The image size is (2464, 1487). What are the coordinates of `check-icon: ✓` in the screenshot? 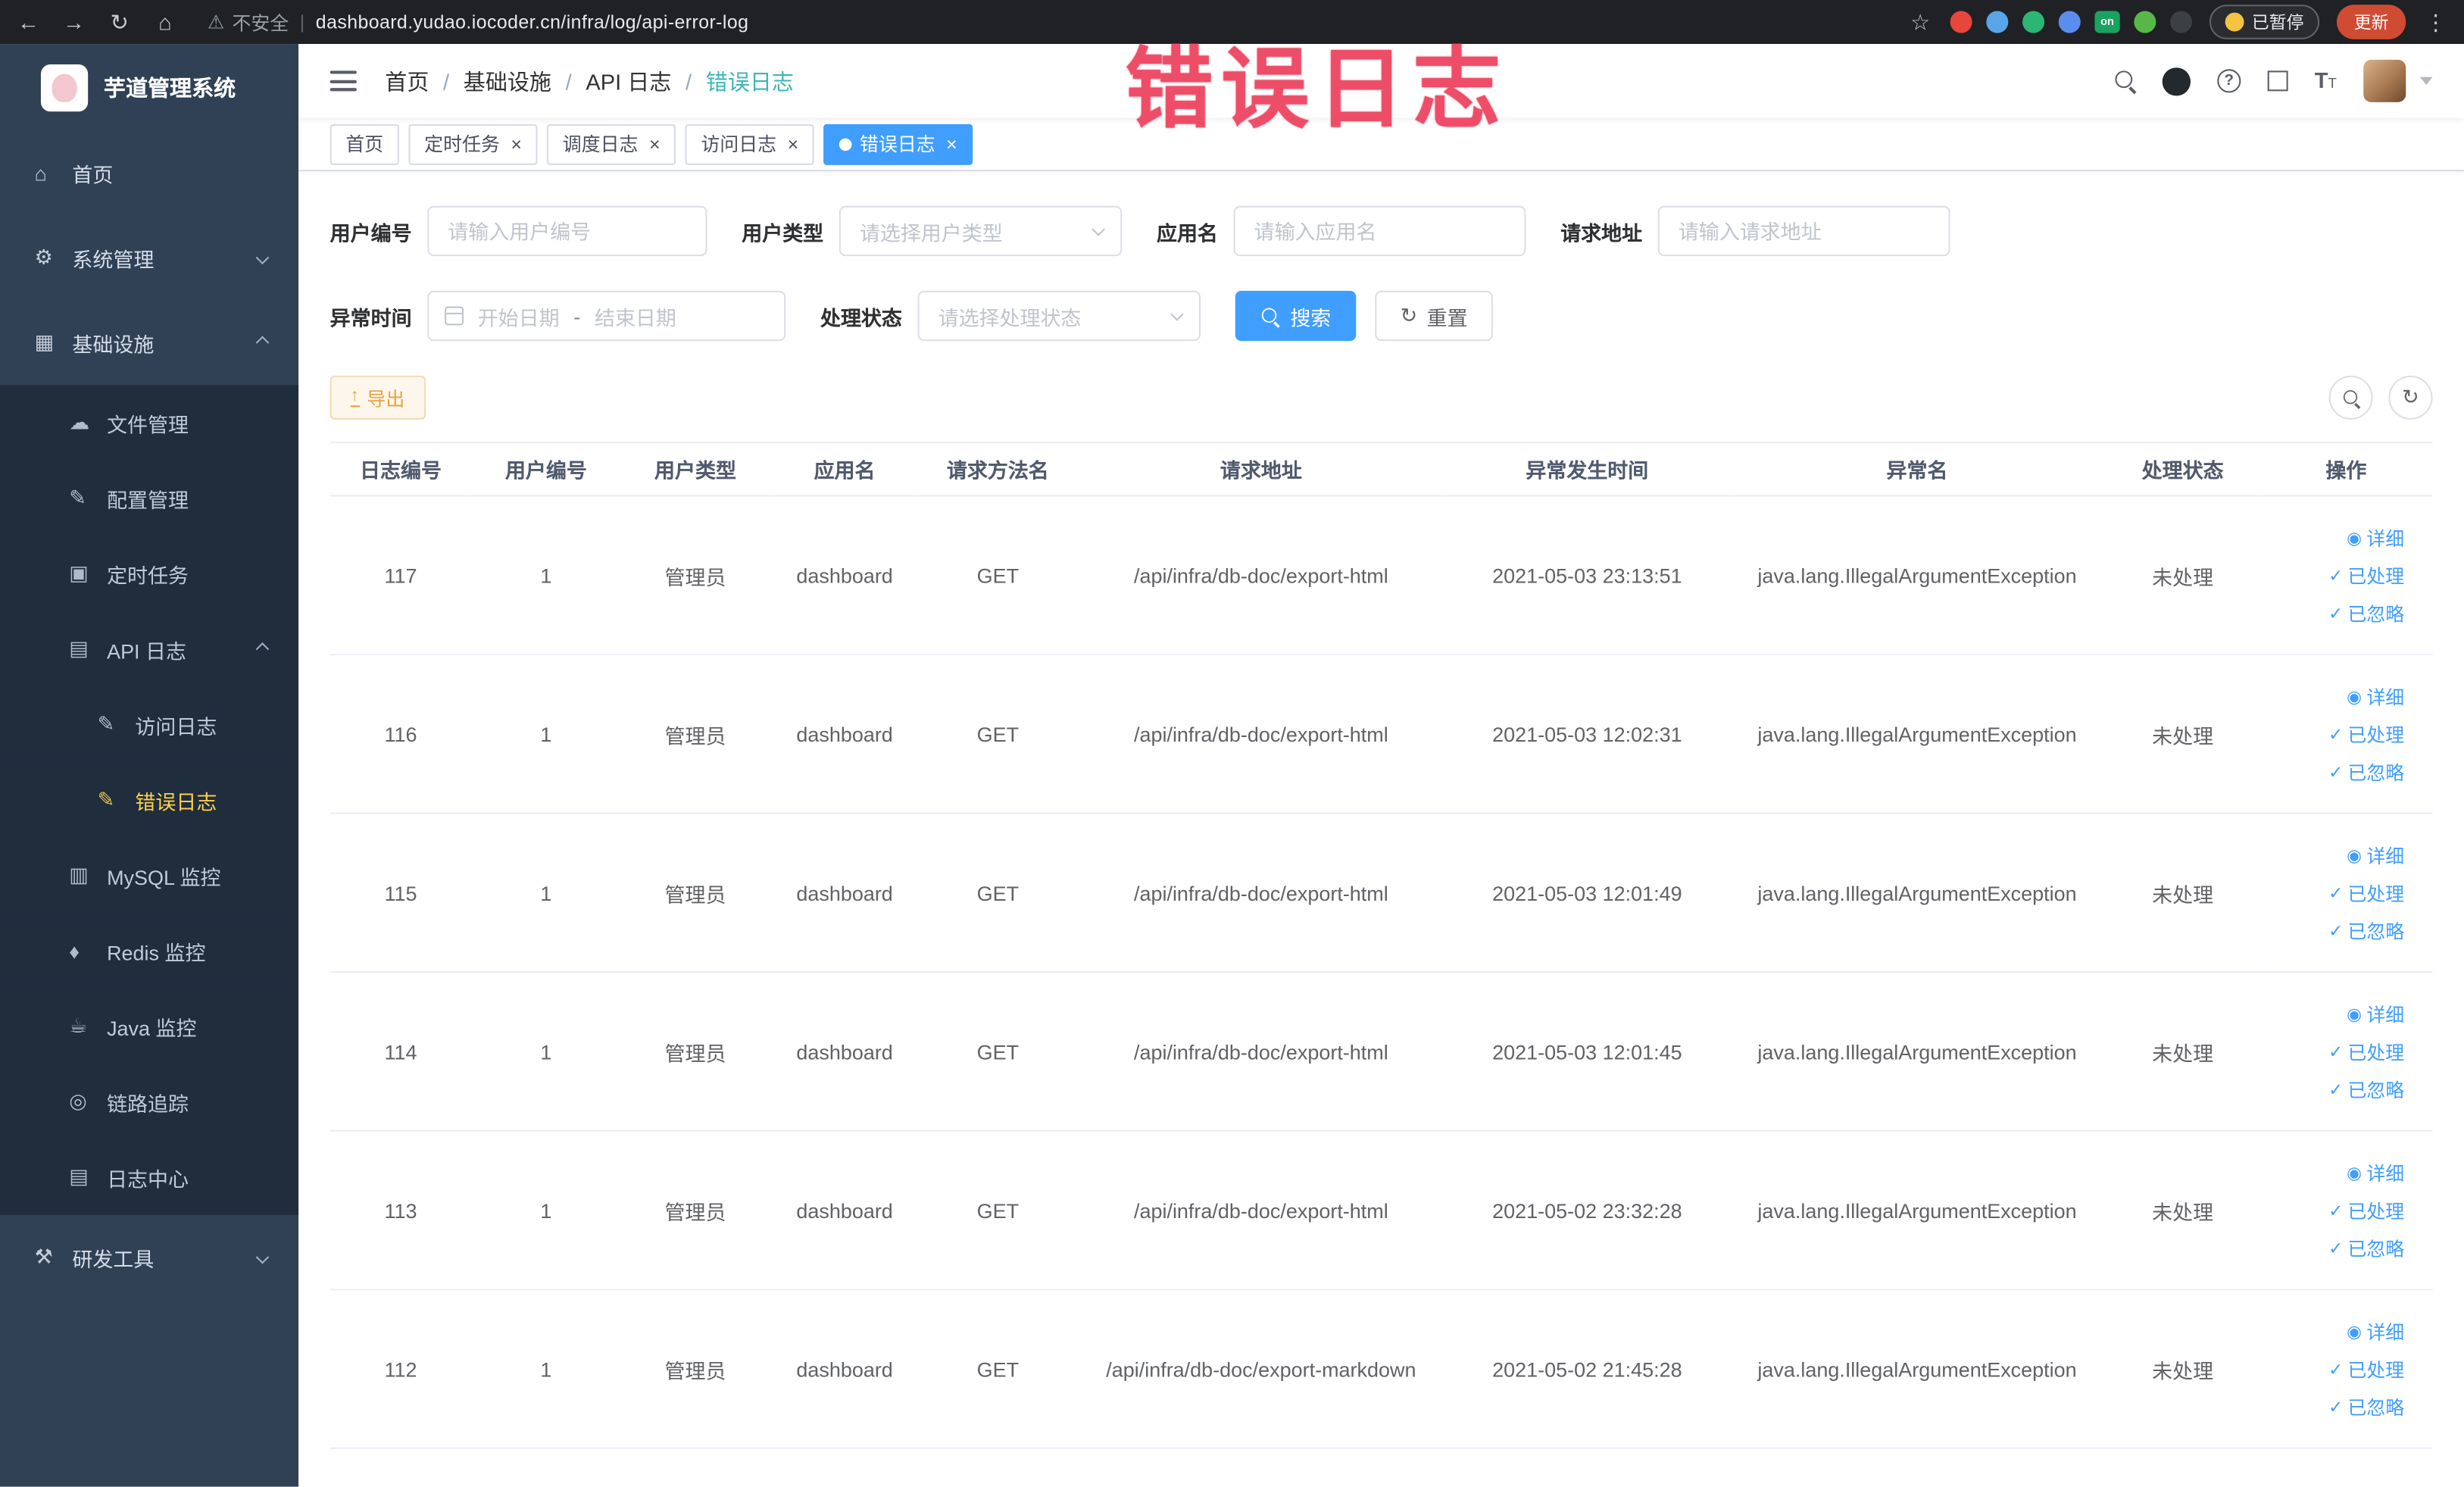 It's located at (2336, 1407).